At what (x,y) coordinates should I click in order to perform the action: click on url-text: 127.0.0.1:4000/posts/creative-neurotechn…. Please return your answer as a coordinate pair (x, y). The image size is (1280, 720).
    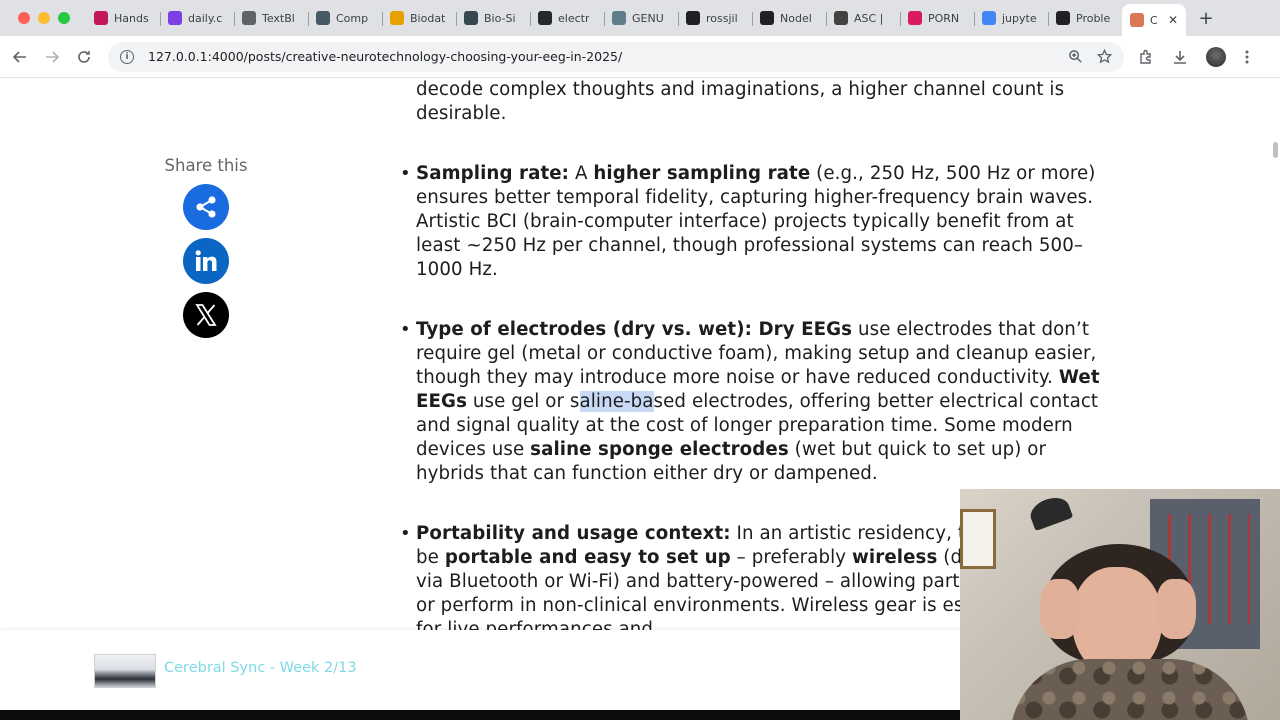
    Looking at the image, I should click on (385, 56).